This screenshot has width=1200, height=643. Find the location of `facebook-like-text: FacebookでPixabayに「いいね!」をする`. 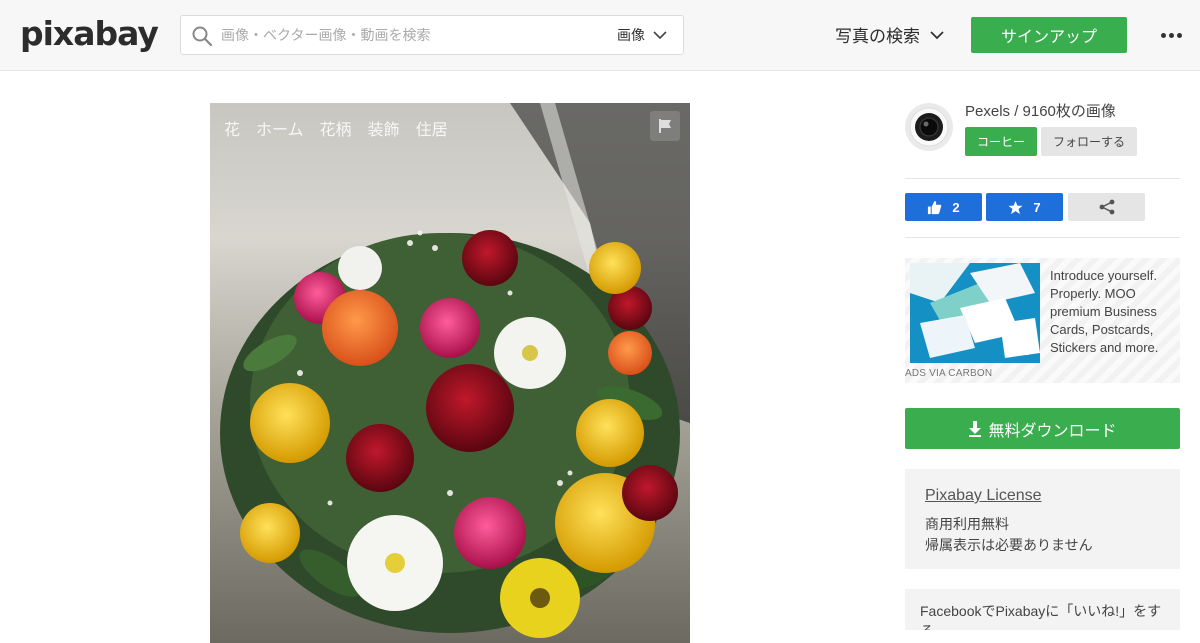

facebook-like-text: FacebookでPixabayに「いいね!」をする is located at coordinates (1045, 615).